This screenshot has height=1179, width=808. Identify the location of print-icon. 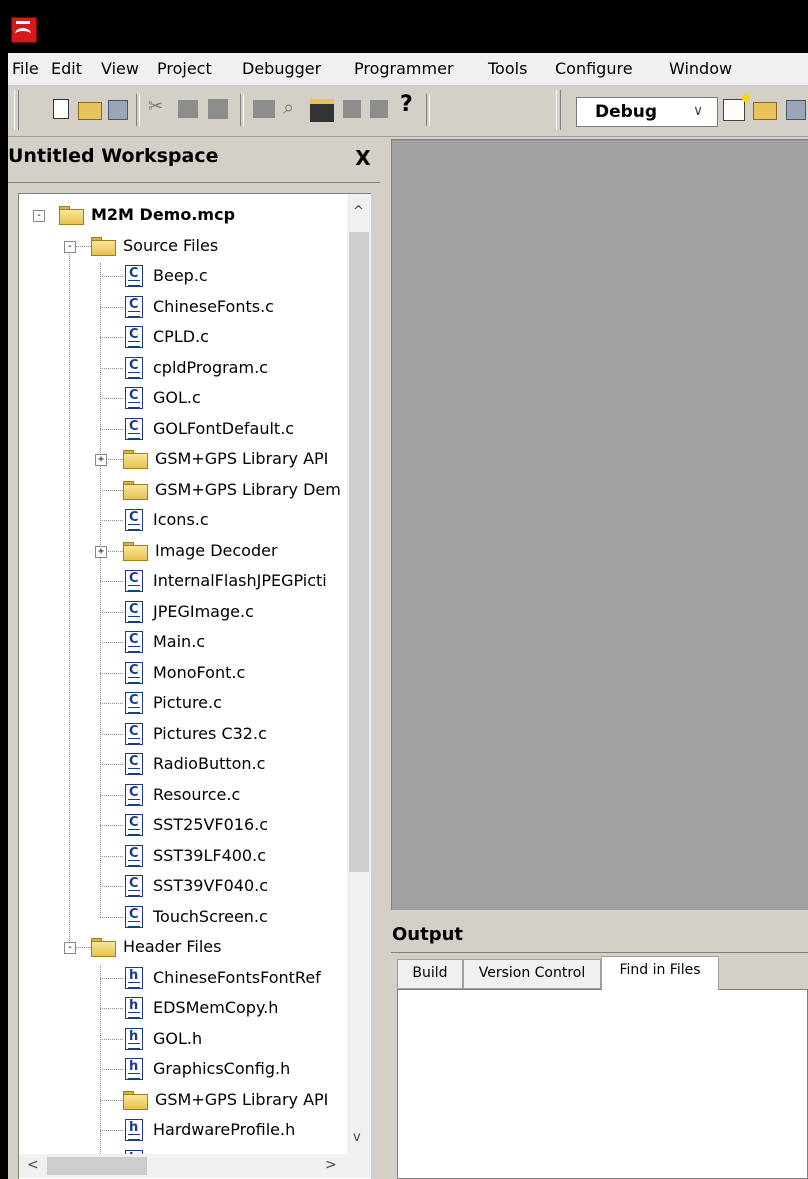
(264, 109).